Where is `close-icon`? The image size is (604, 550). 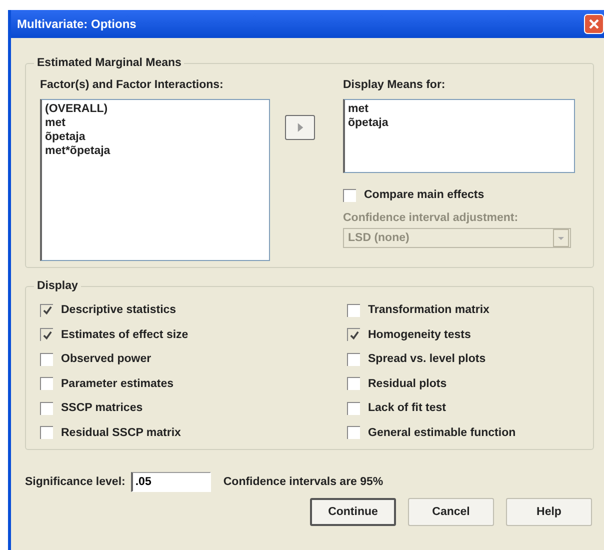
close-icon is located at coordinates (594, 24).